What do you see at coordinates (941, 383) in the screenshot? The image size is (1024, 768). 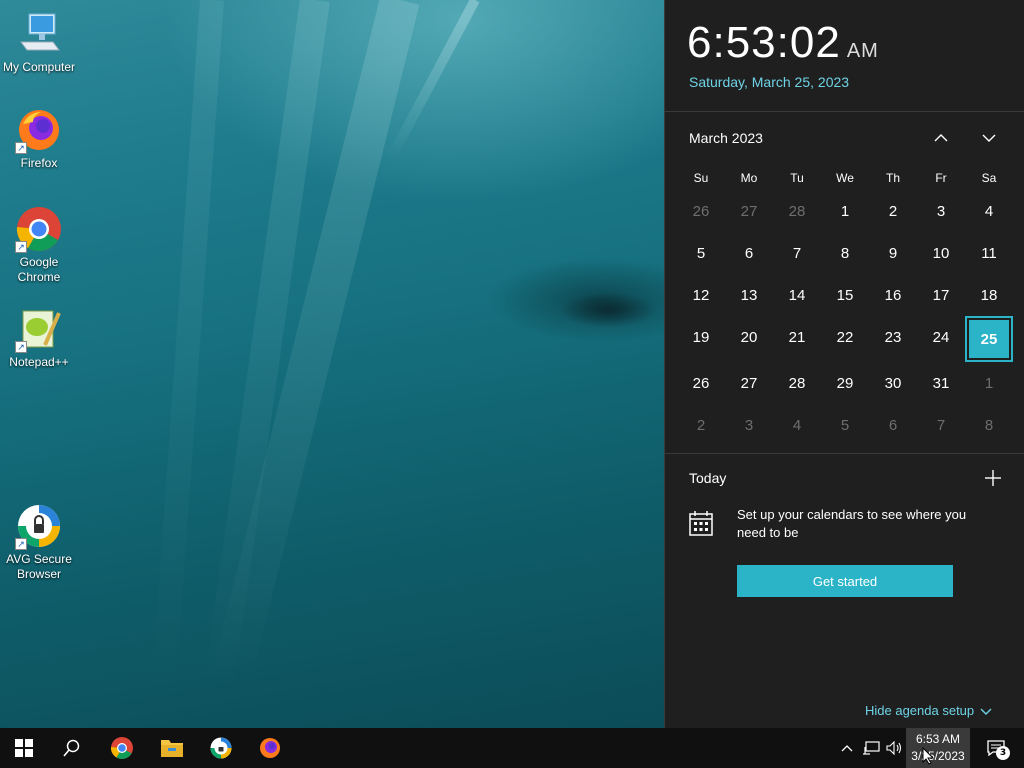 I see `calendar-day: 31` at bounding box center [941, 383].